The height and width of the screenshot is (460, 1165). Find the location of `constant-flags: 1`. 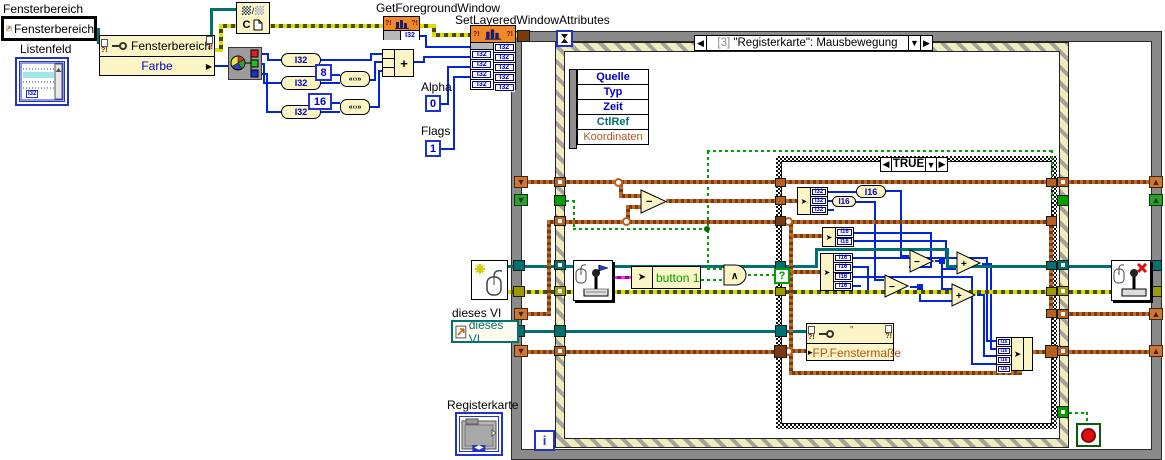

constant-flags: 1 is located at coordinates (433, 148).